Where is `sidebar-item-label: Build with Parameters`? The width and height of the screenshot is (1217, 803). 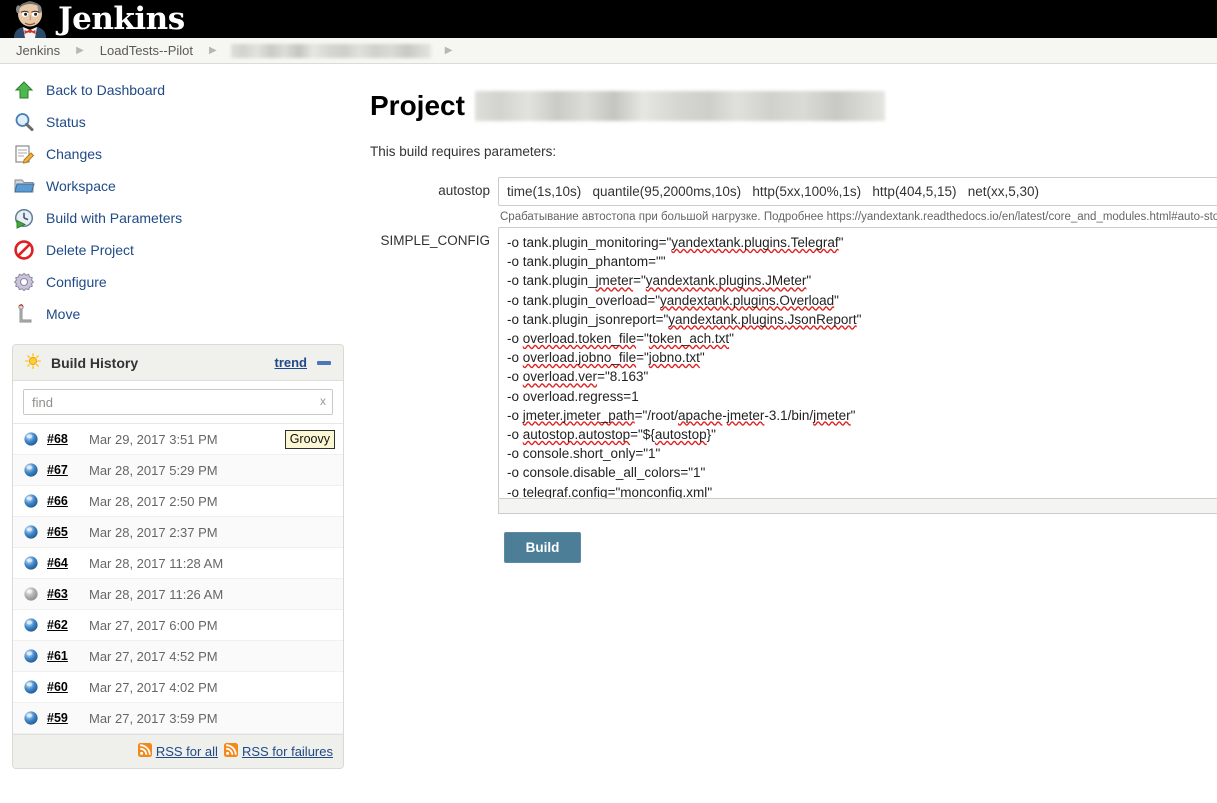
sidebar-item-label: Build with Parameters is located at coordinates (114, 218).